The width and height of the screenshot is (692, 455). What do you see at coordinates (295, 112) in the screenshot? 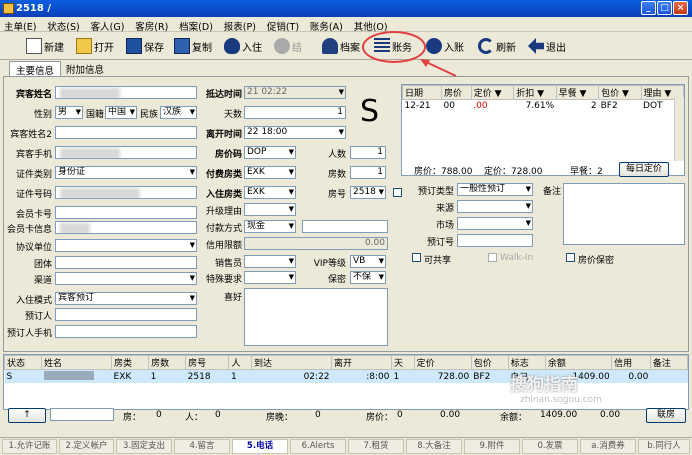
I see `days-input: 1` at bounding box center [295, 112].